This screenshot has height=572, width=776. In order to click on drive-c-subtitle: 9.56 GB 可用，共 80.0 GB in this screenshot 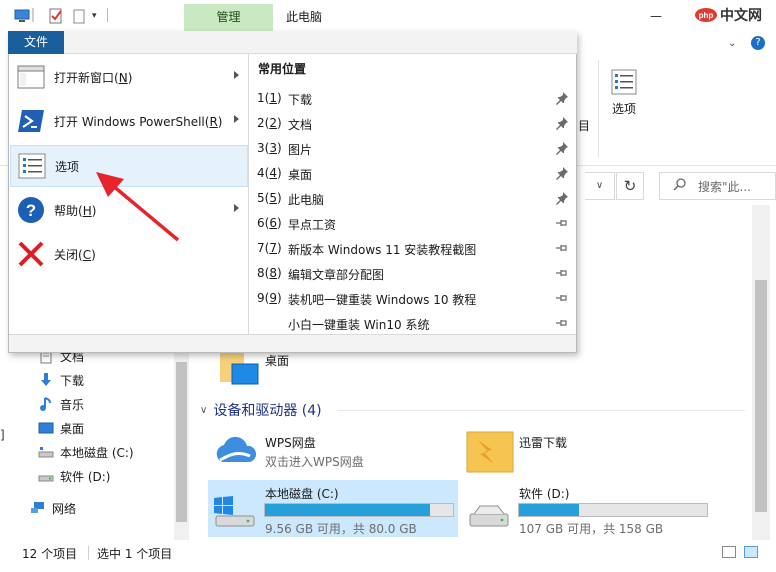, I will do `click(341, 529)`.